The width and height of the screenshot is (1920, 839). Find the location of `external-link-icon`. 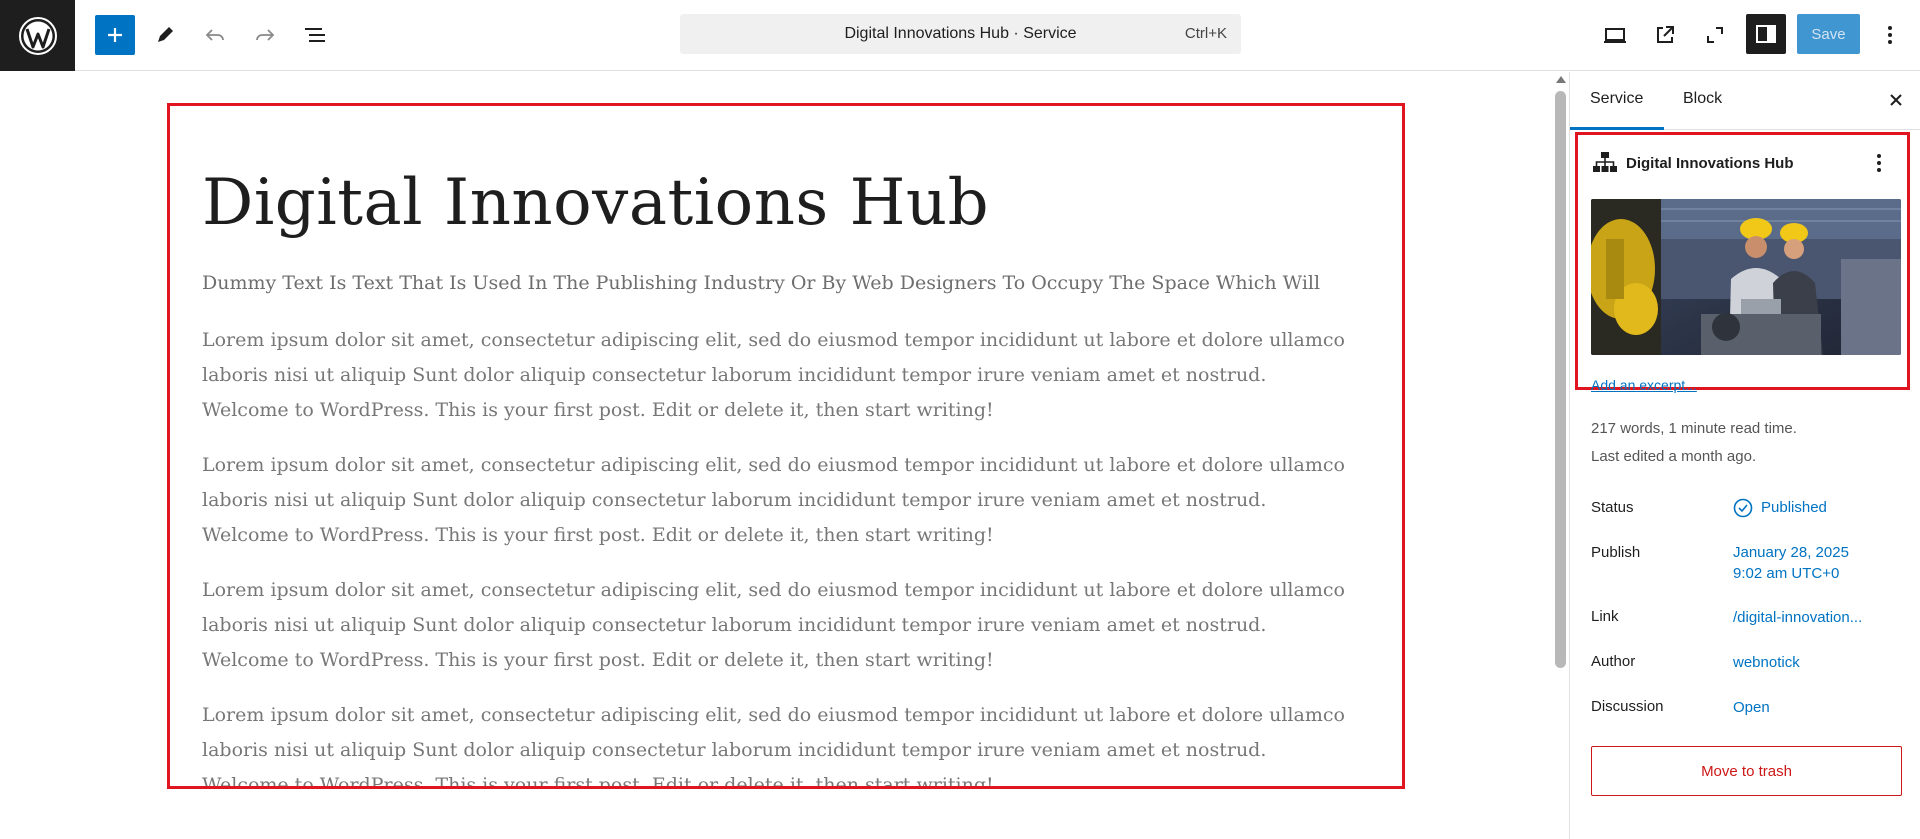

external-link-icon is located at coordinates (1665, 34).